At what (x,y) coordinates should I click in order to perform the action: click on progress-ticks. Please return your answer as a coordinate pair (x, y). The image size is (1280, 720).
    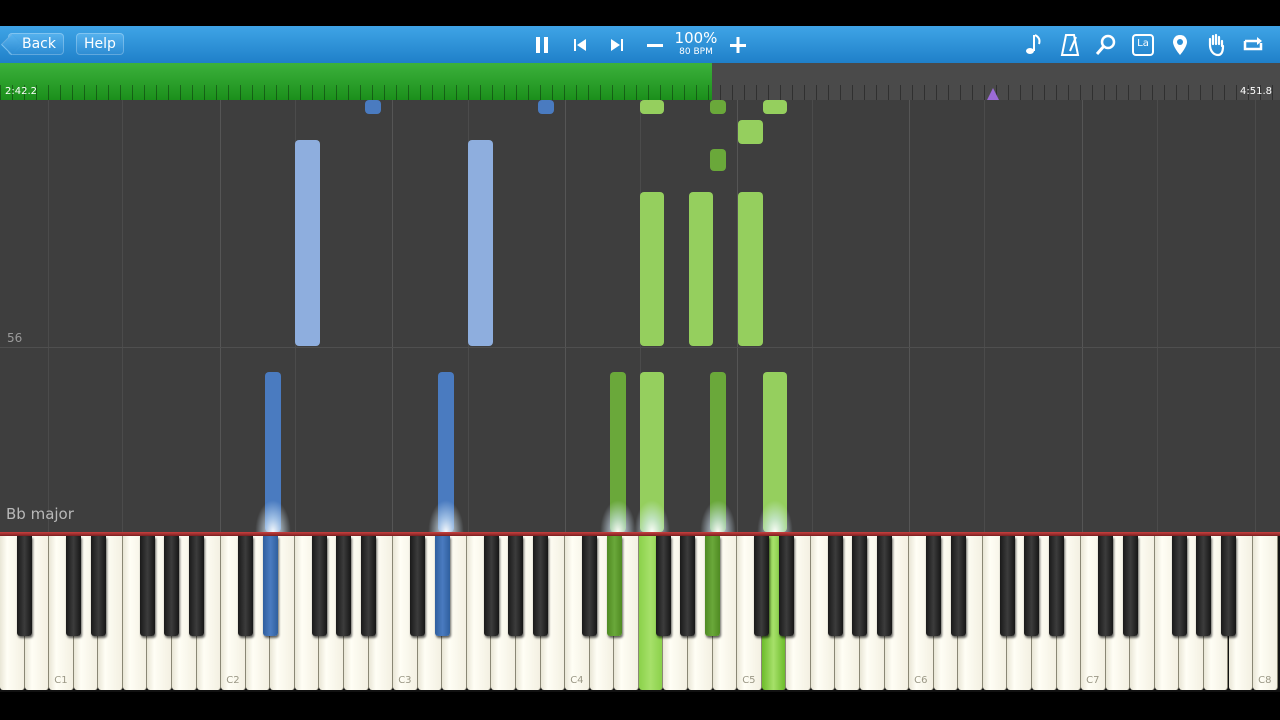
    Looking at the image, I should click on (640, 92).